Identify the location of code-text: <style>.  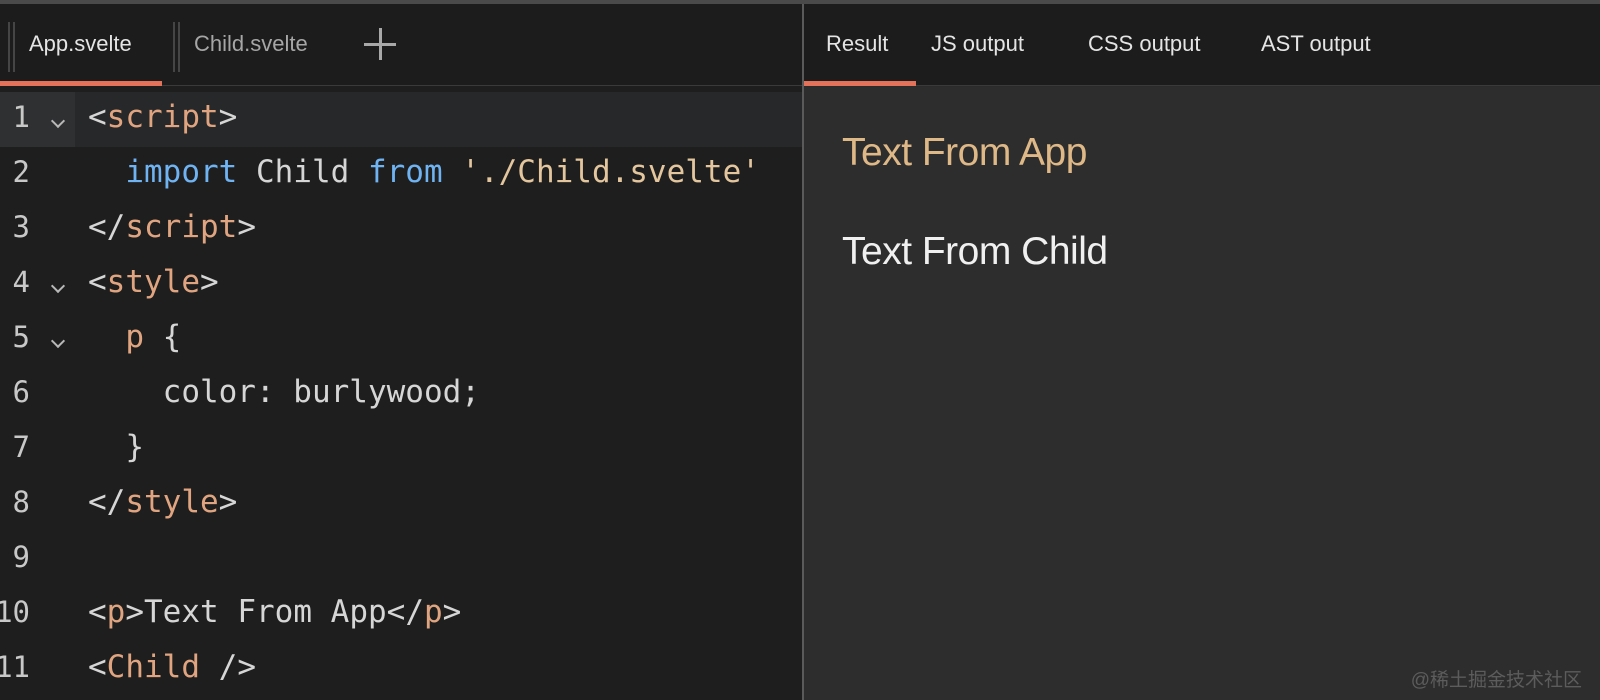
(153, 282).